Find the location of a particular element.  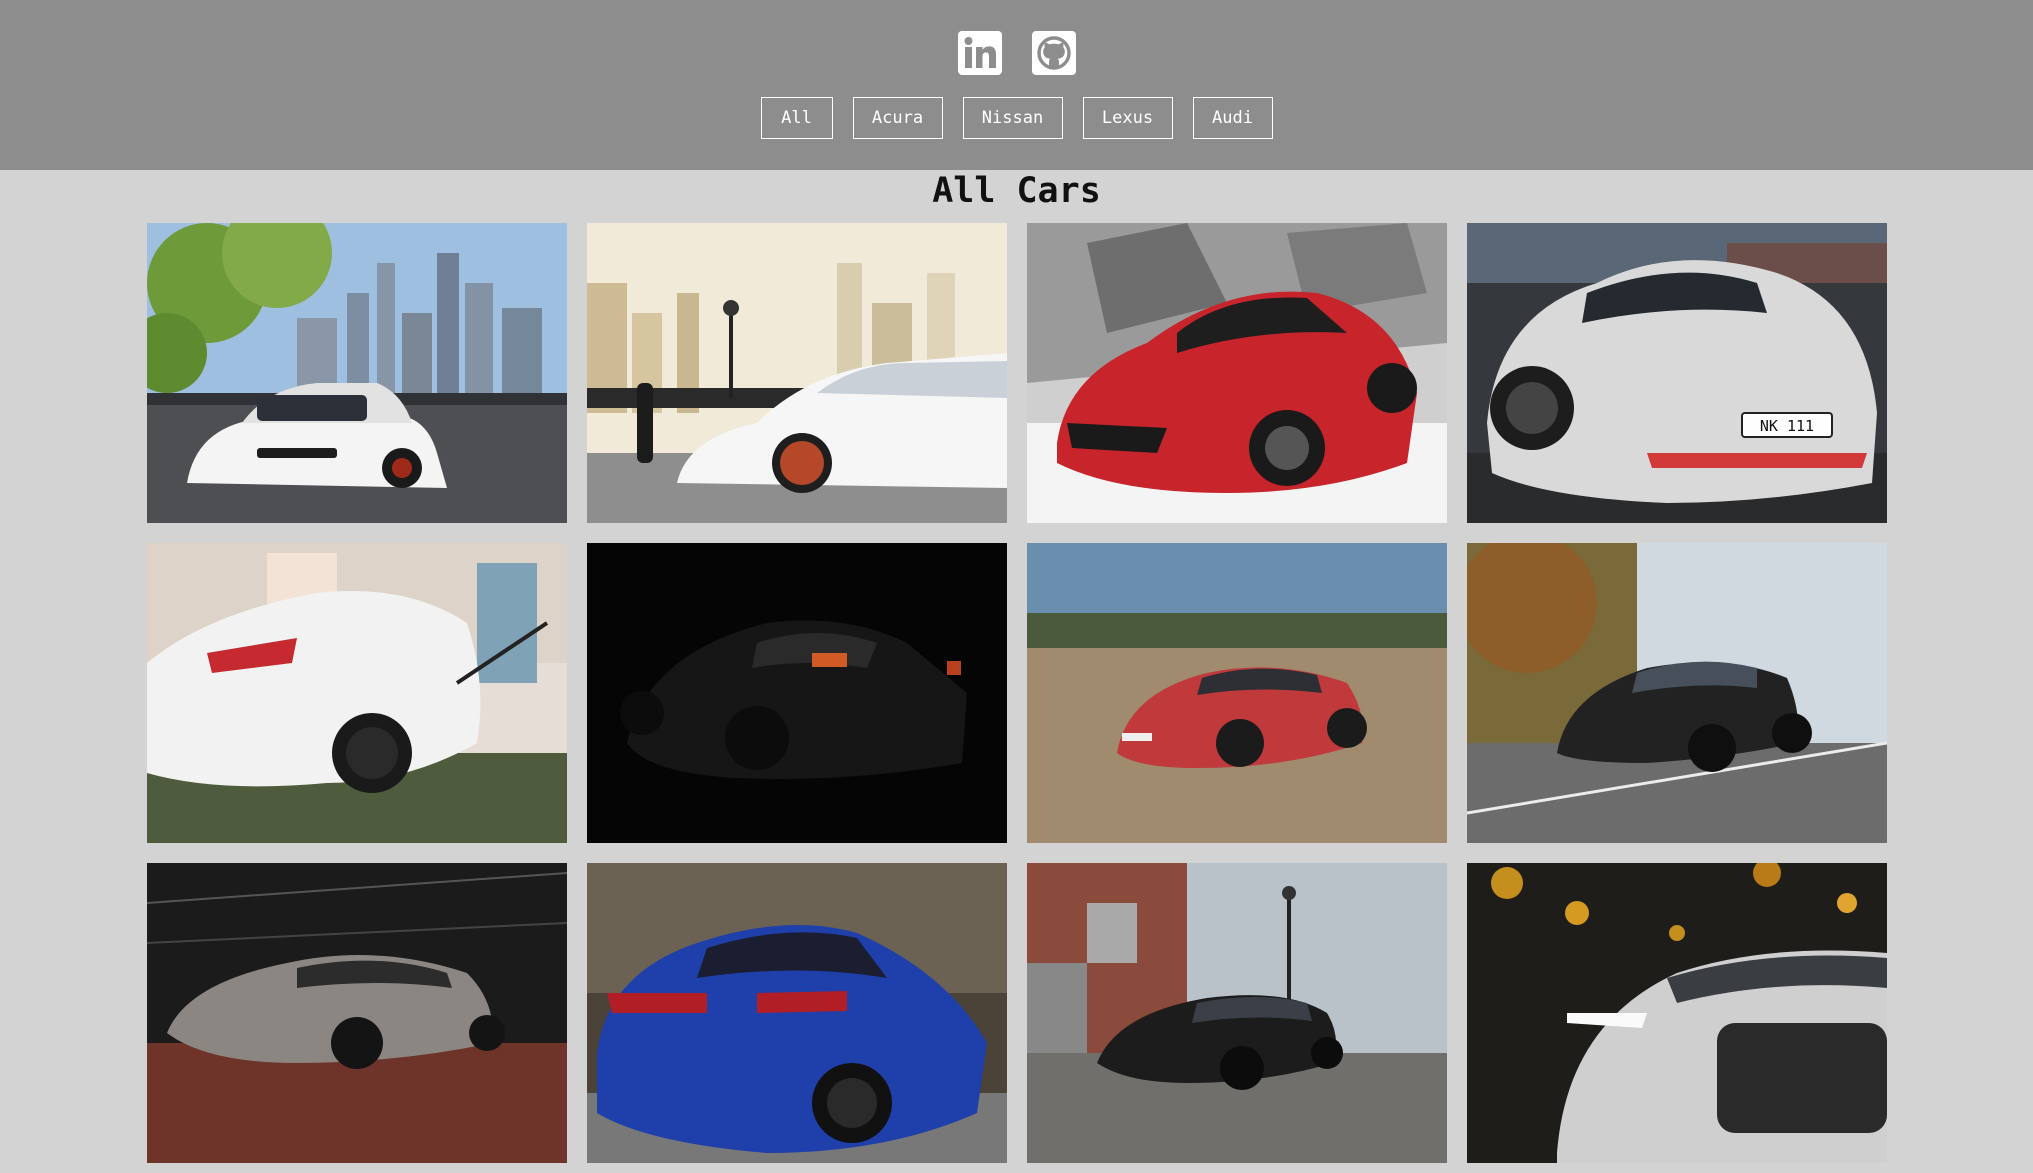

car-card-nissan-night is located at coordinates (797, 693).